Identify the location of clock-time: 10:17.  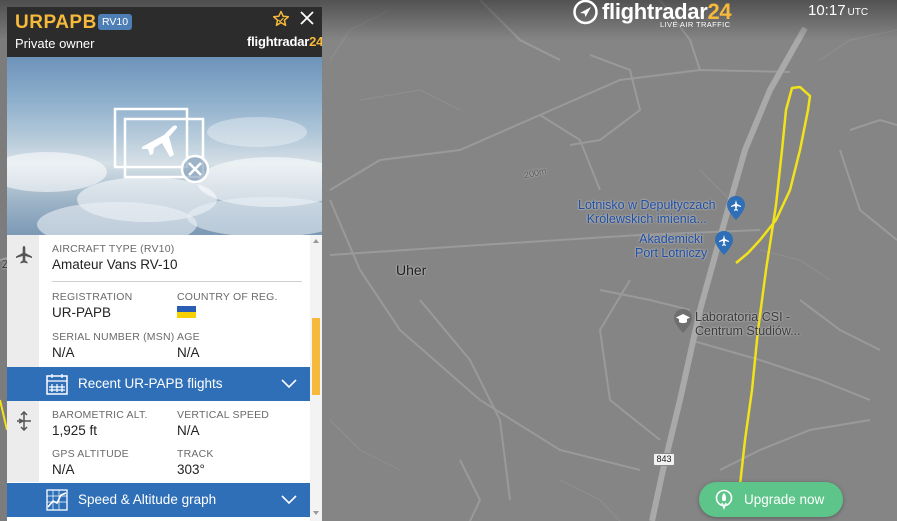
(827, 10).